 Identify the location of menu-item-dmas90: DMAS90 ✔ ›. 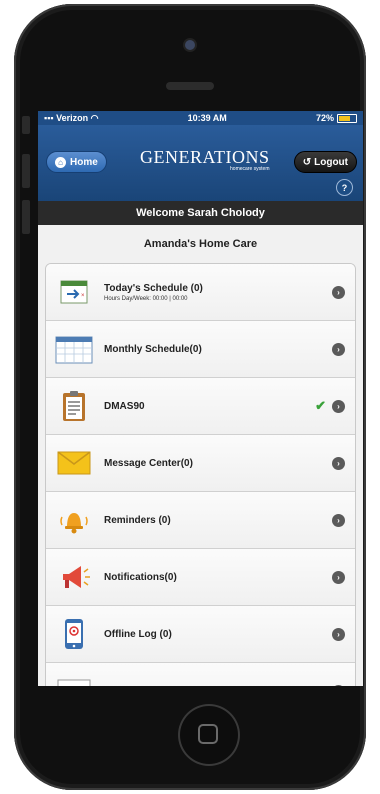
(200, 406).